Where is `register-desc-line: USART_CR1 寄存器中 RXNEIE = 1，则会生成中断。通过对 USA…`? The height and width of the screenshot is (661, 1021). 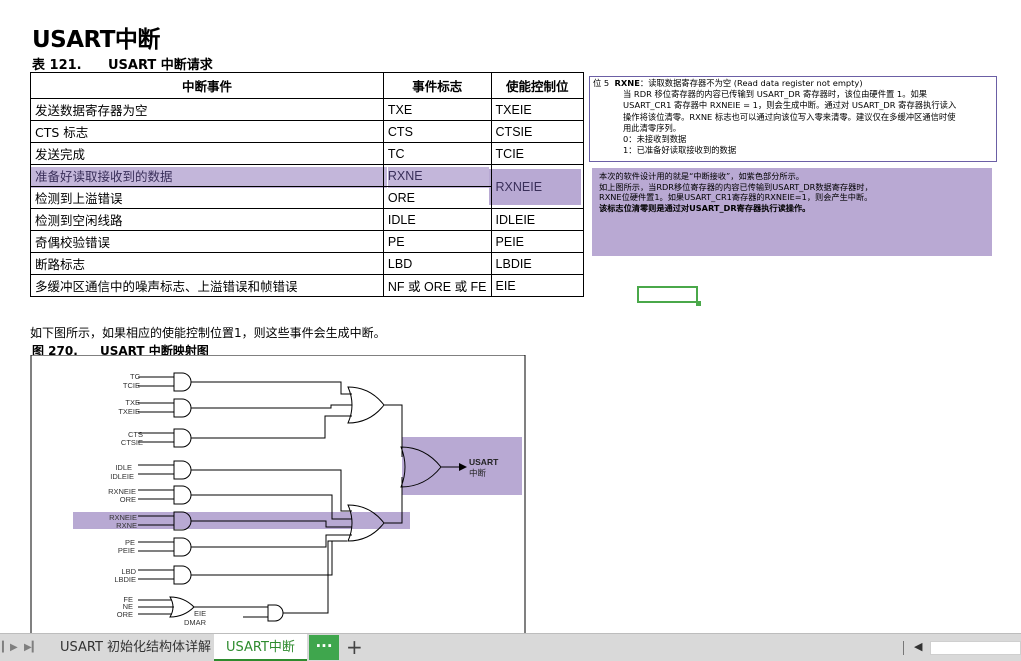 register-desc-line: USART_CR1 寄存器中 RXNEIE = 1，则会生成中断。通过对 USA… is located at coordinates (790, 105).